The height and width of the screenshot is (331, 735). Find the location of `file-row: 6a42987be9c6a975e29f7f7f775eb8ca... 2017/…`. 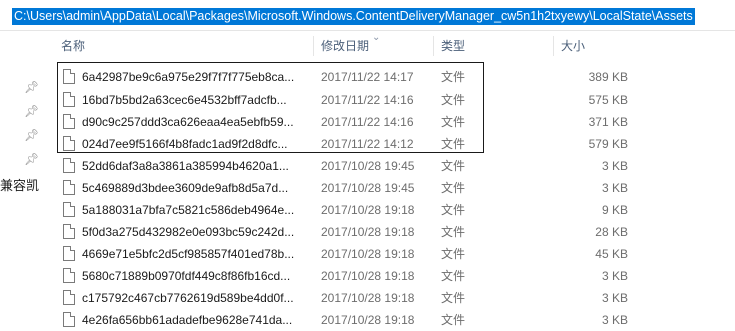

file-row: 6a42987be9c6a975e29f7f7f775eb8ca... 2017/… is located at coordinates (396, 77).